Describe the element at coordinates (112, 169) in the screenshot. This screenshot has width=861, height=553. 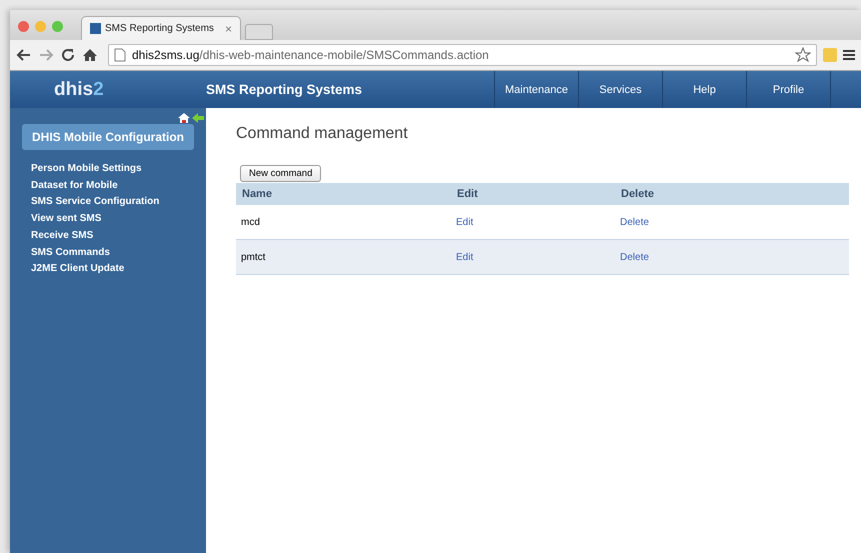
I see `sidebar-link: Person Mobile Settings` at that location.